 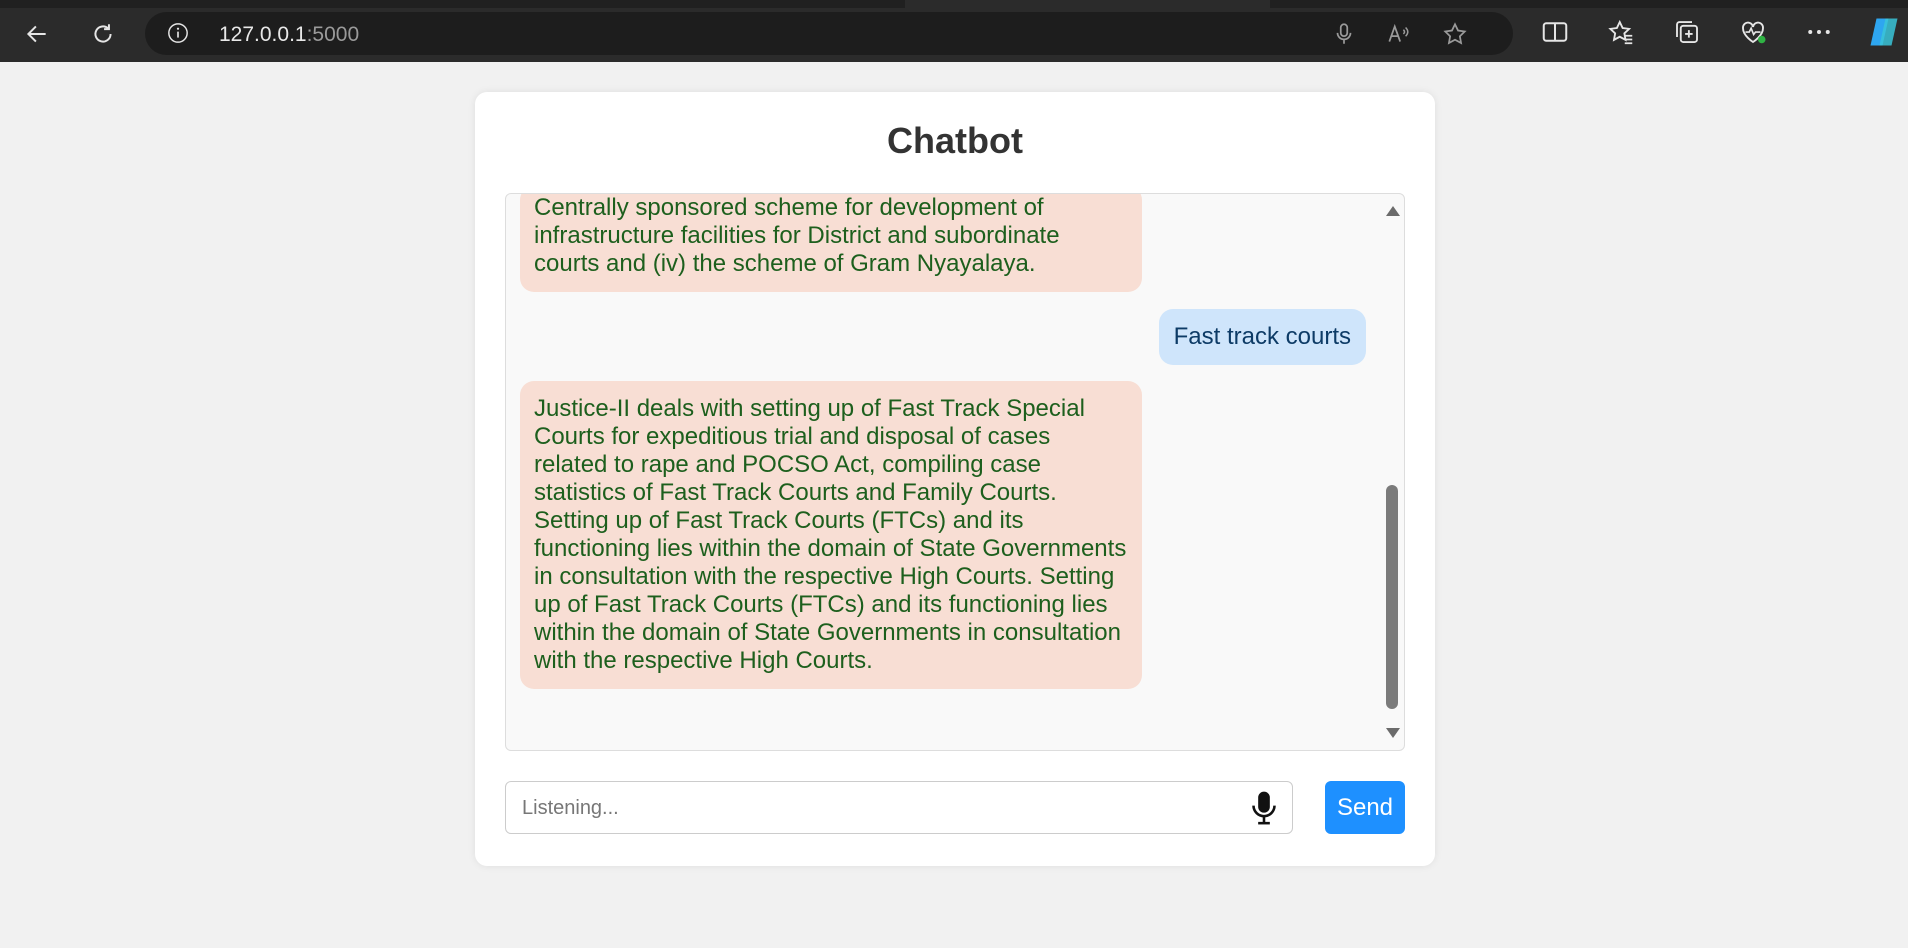 I want to click on message-input, so click(x=872, y=808).